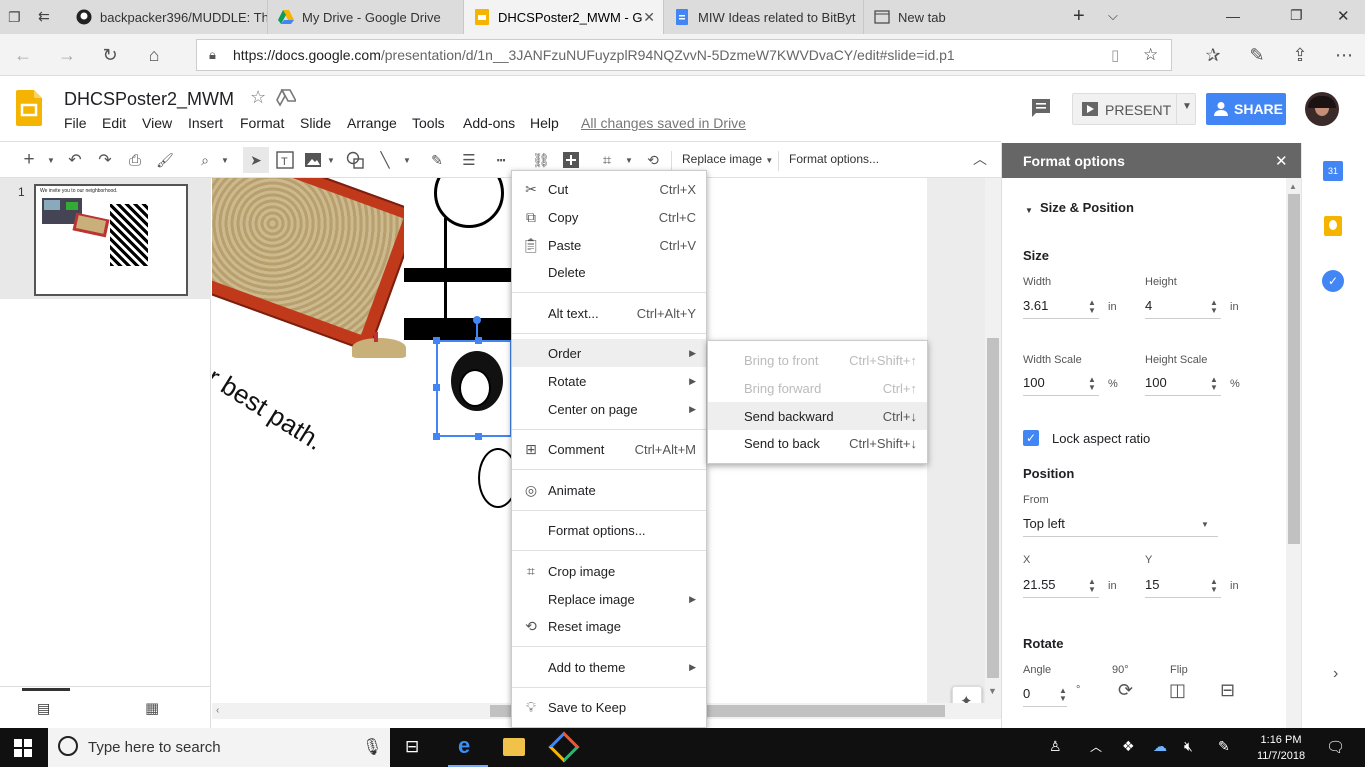 The image size is (1365, 767). Describe the element at coordinates (1335, 747) in the screenshot. I see `notifications-icon: 🗨︎` at that location.